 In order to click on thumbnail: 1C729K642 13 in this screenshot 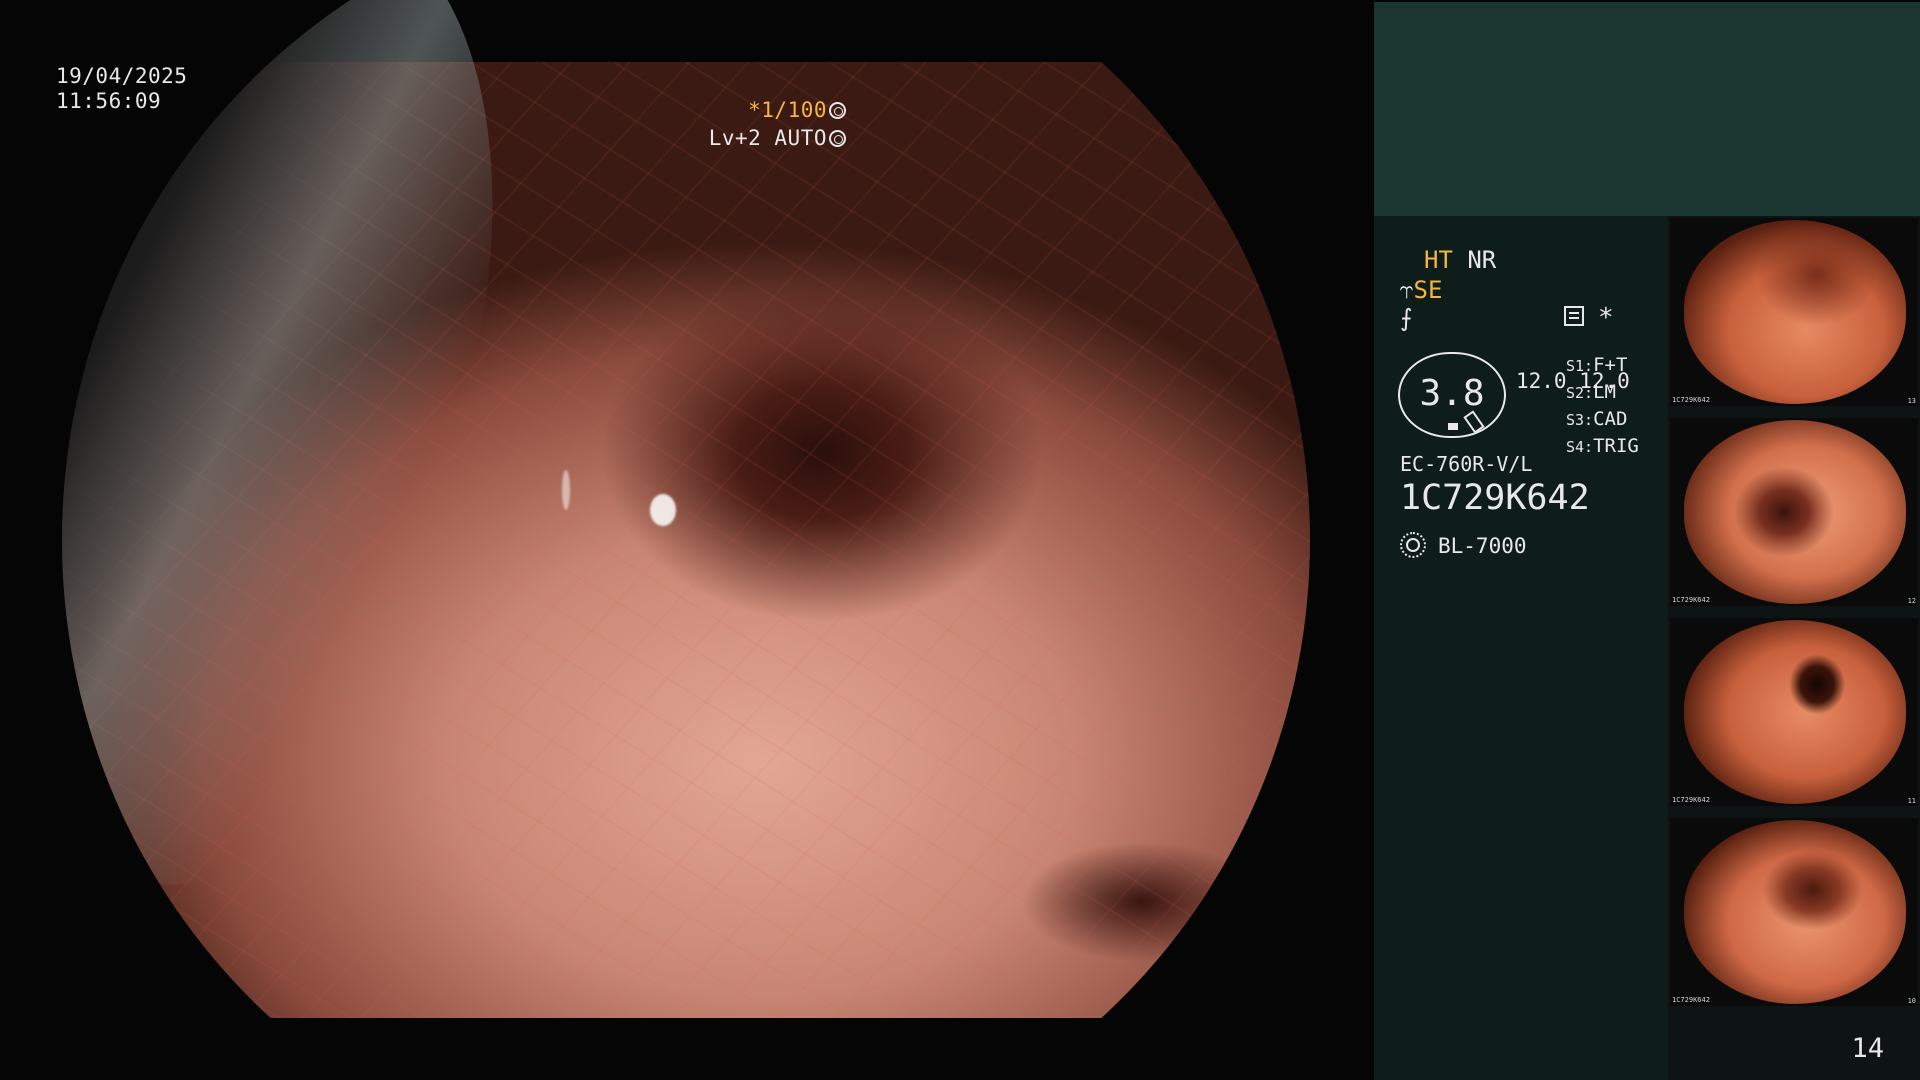, I will do `click(1794, 312)`.